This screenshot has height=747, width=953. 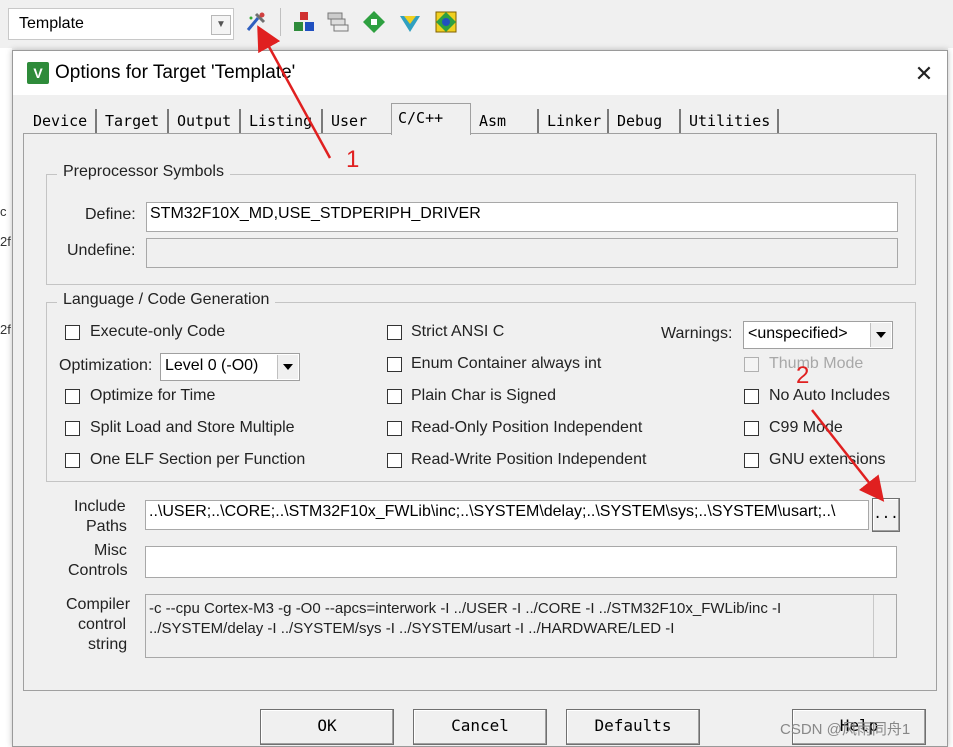 I want to click on ro-position-independent-label: Read-Only Position Independent, so click(x=527, y=427).